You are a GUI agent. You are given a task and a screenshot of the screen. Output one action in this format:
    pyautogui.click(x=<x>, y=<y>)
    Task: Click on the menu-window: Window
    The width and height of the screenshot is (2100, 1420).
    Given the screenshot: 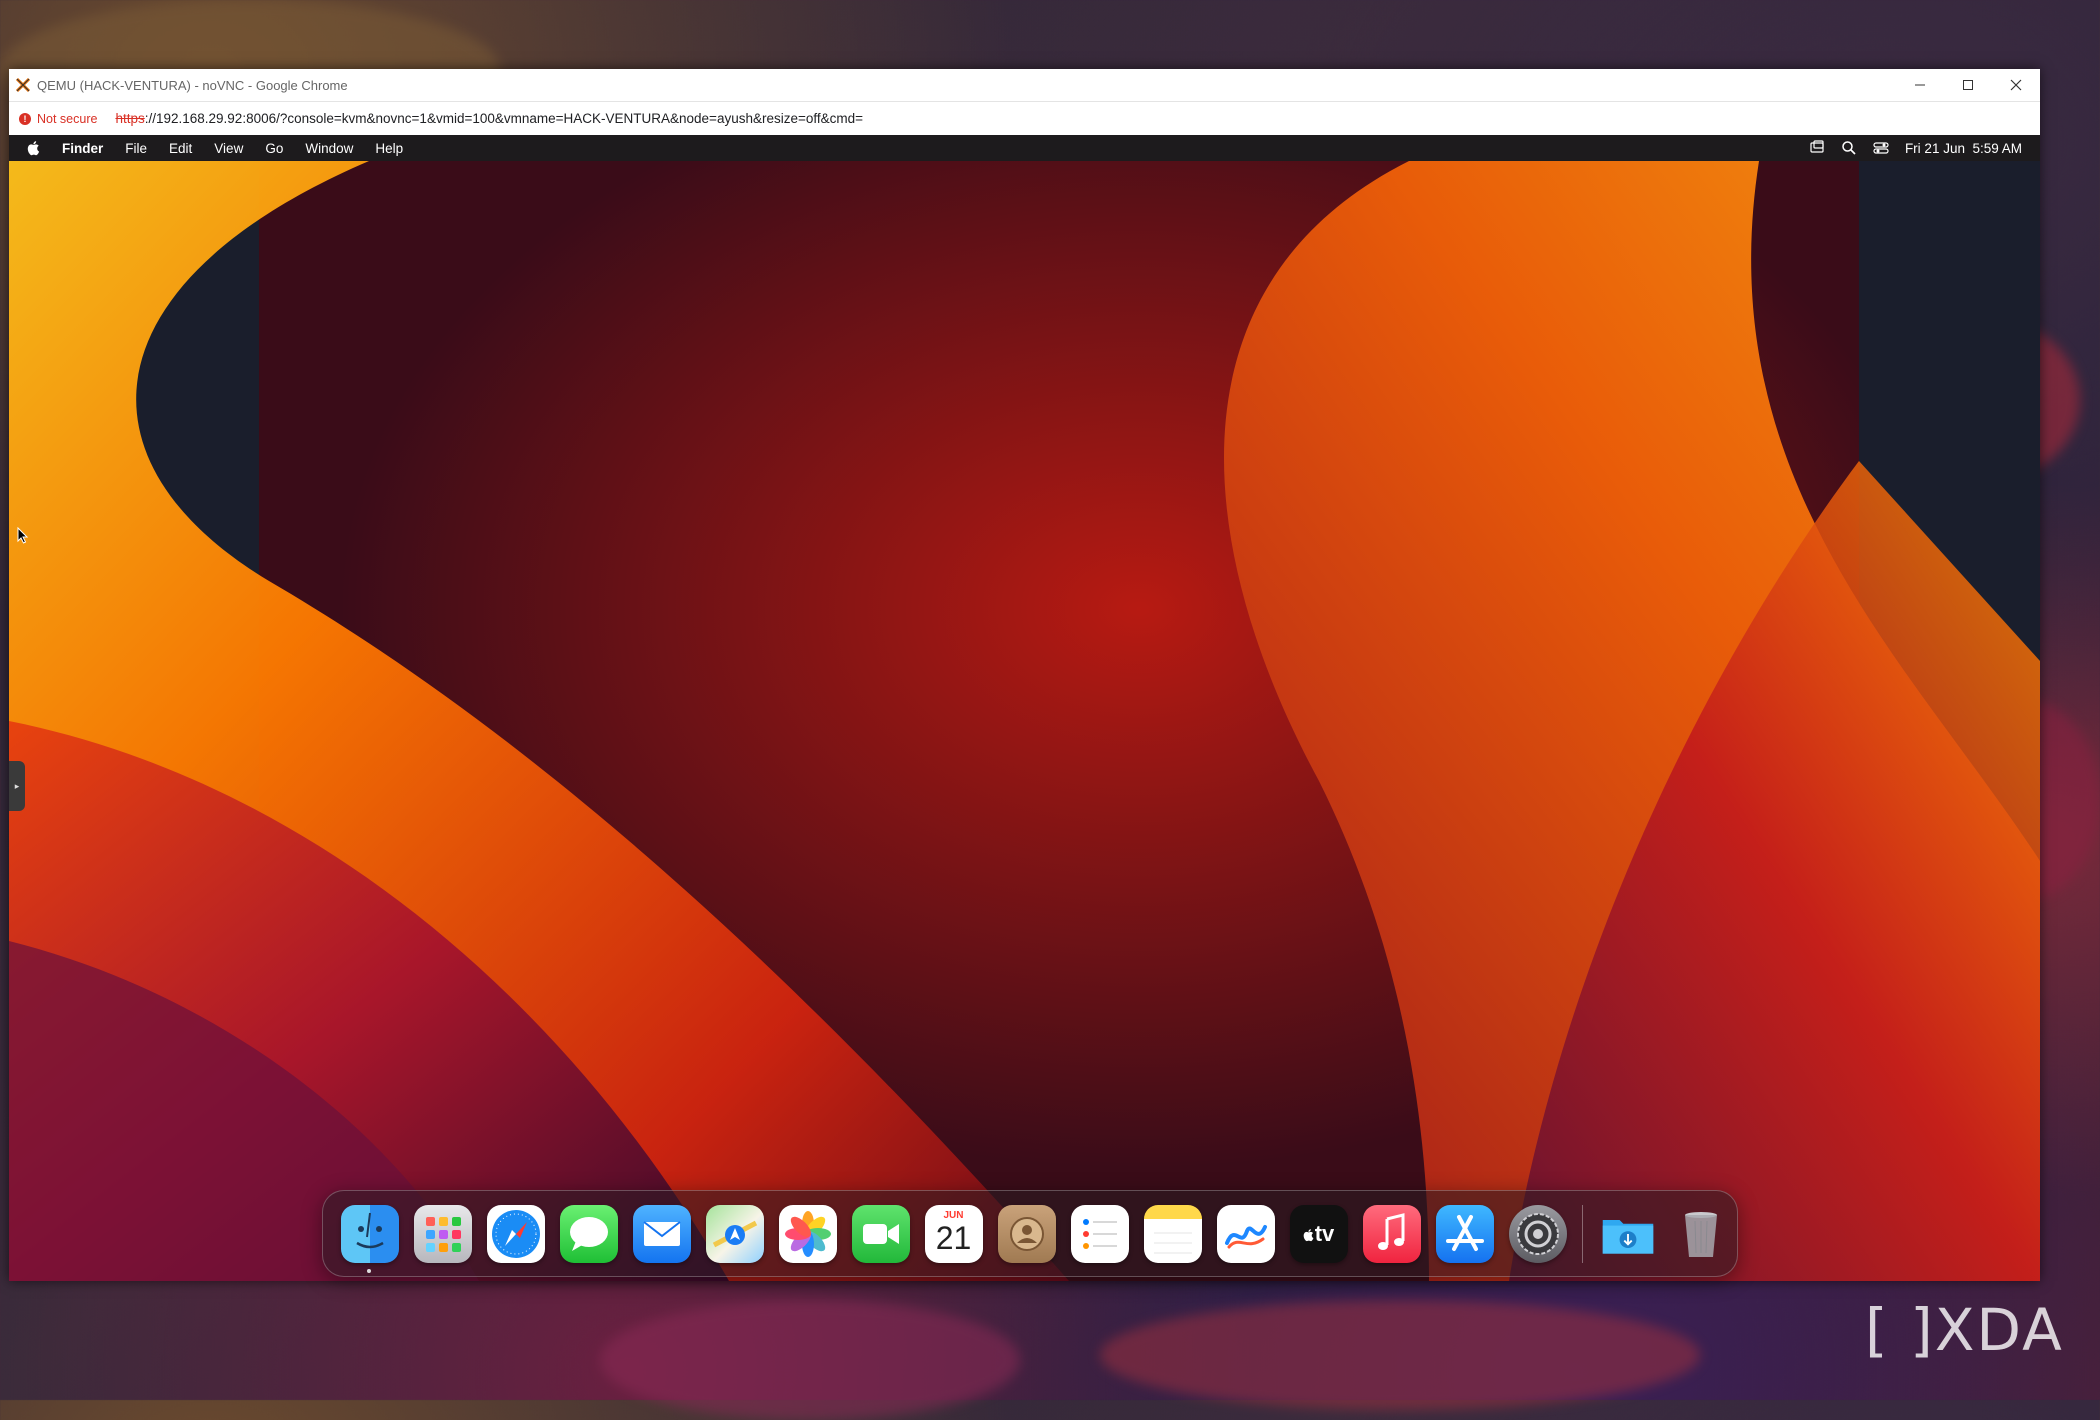 What is the action you would take?
    pyautogui.click(x=329, y=148)
    